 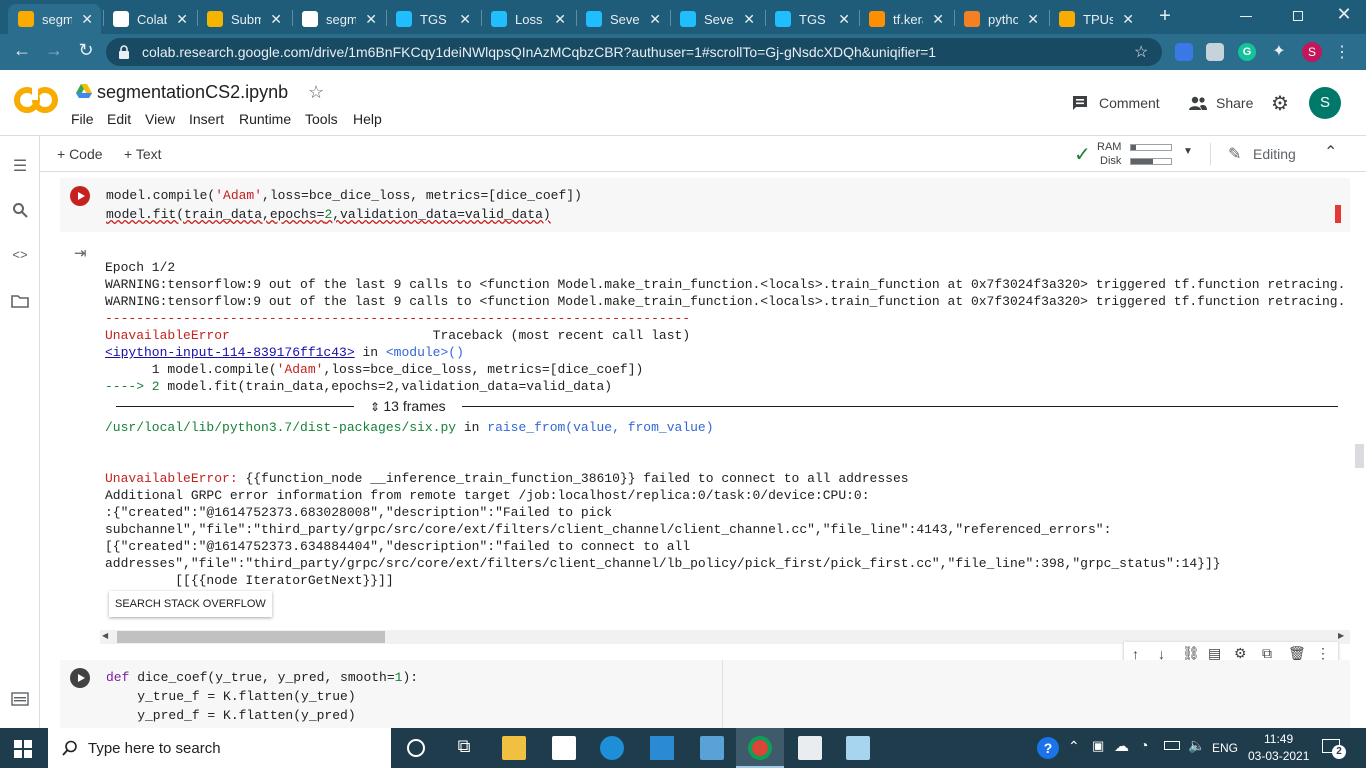 I want to click on scroll-right-arrow: ▶, so click(x=1341, y=635).